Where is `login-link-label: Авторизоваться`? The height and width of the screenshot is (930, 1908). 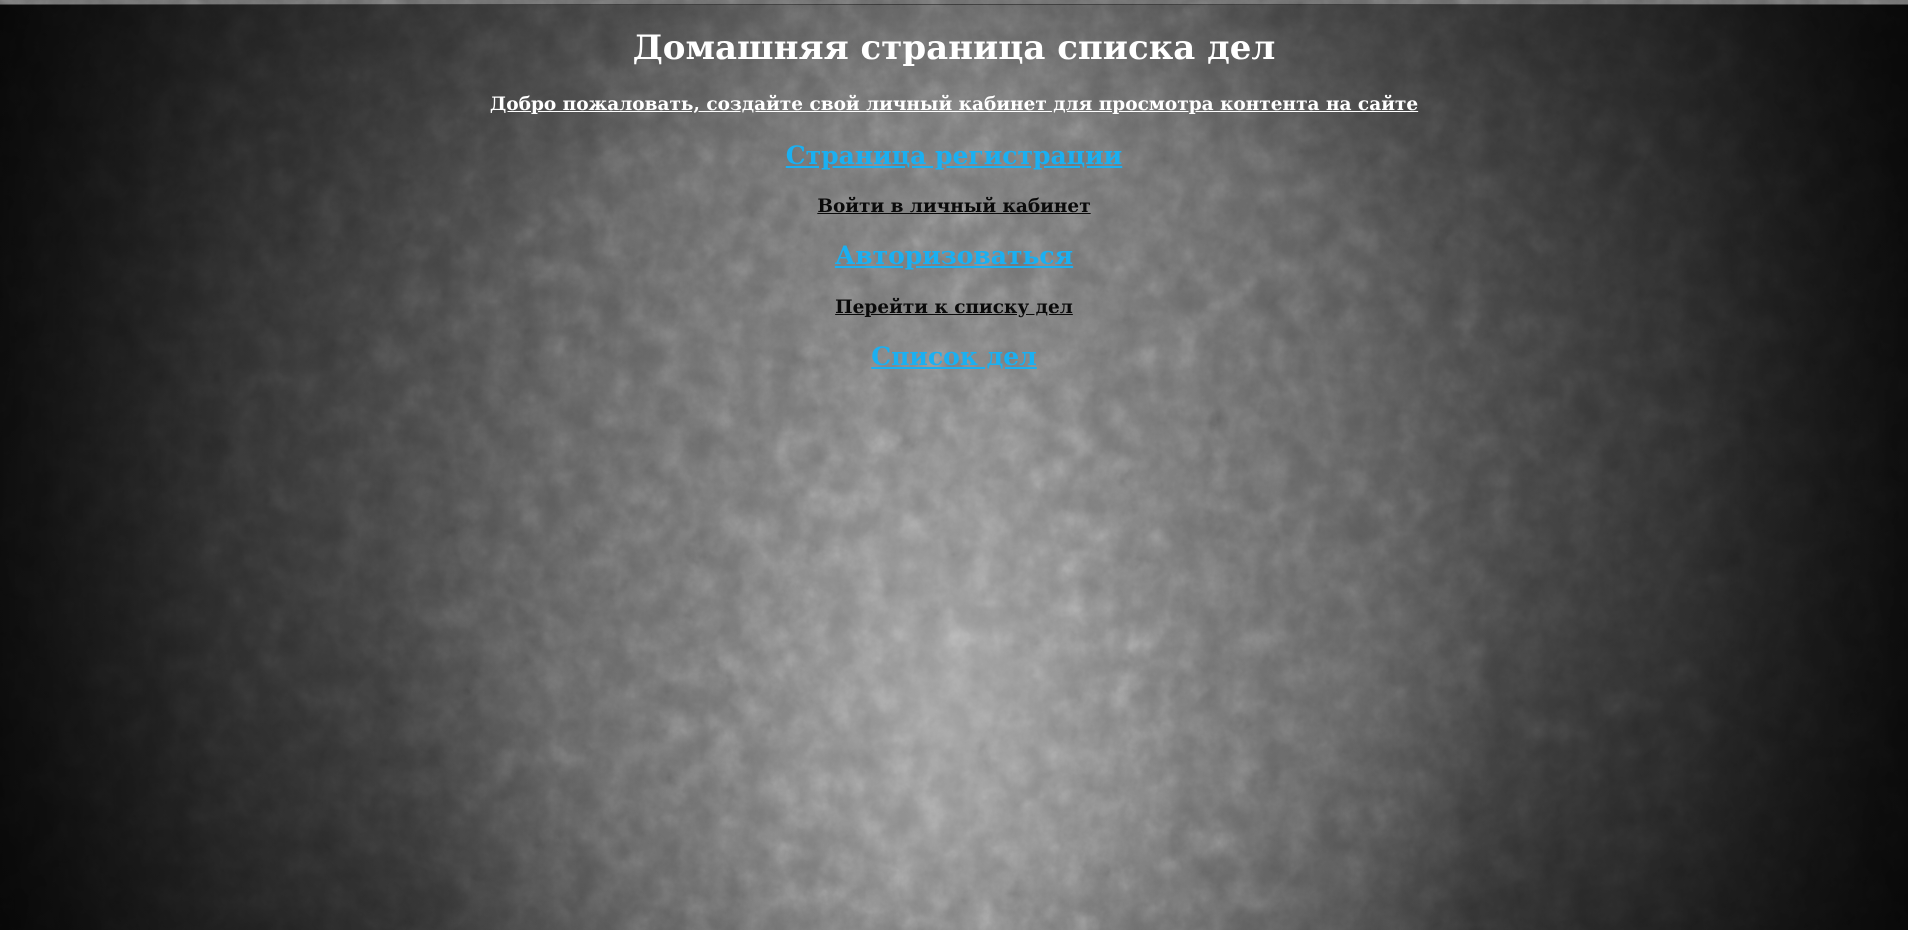 login-link-label: Авторизоваться is located at coordinates (954, 255).